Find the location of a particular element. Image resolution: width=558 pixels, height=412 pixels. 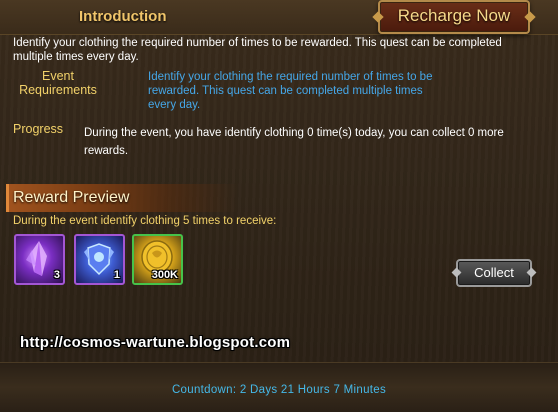

progress-label: Progress is located at coordinates (38, 129).